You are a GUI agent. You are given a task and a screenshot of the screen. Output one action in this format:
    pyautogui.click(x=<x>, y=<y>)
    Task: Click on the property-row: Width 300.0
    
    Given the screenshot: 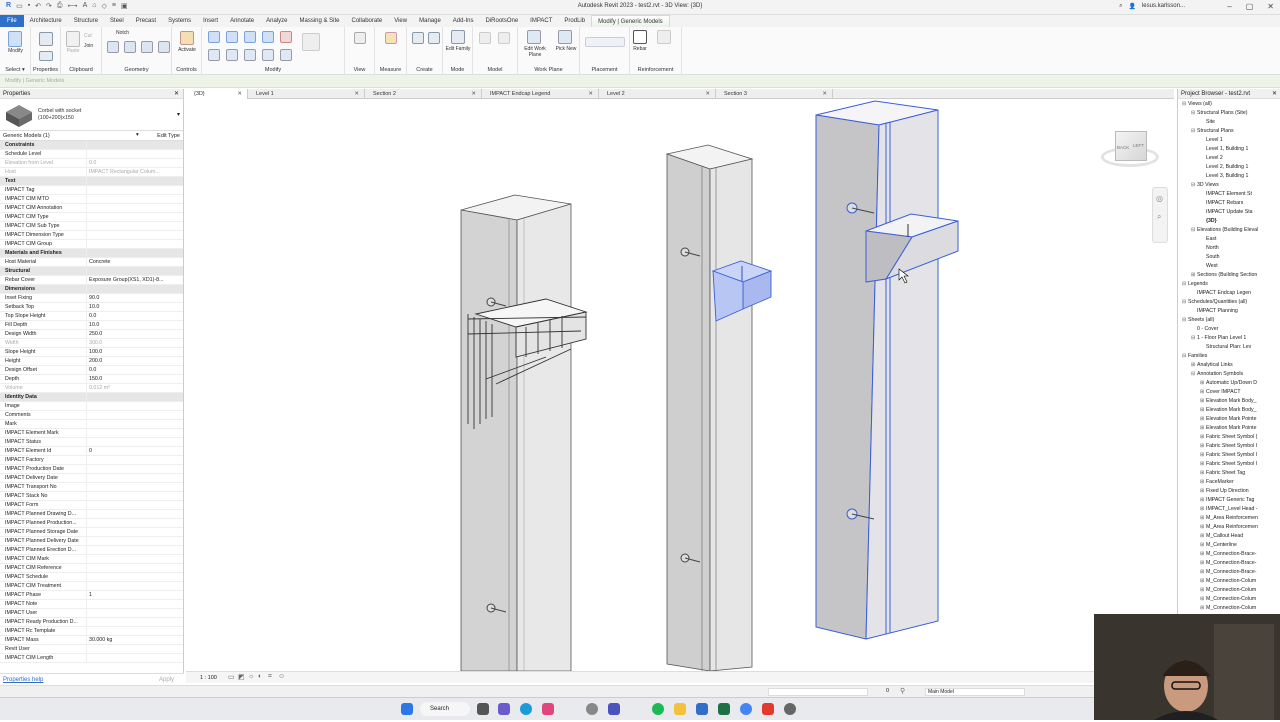 What is the action you would take?
    pyautogui.click(x=91, y=343)
    